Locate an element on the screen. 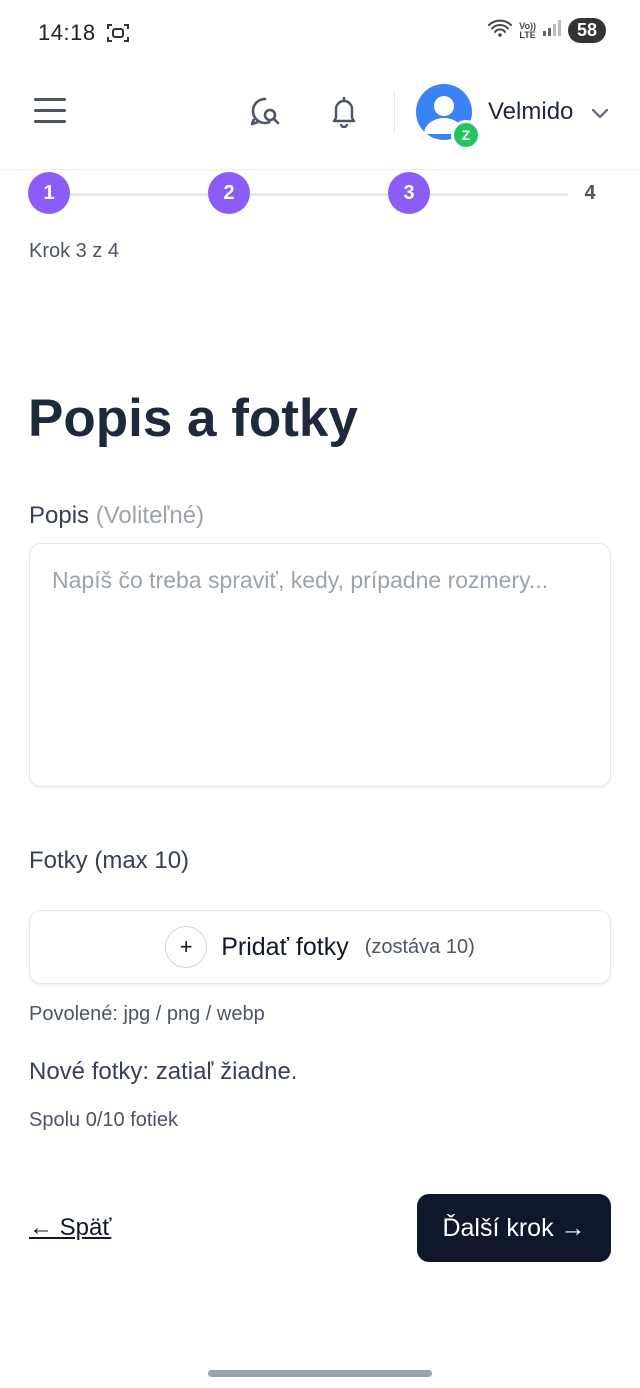  allowed-formats: Povolené: jpg / png / webp is located at coordinates (147, 1014).